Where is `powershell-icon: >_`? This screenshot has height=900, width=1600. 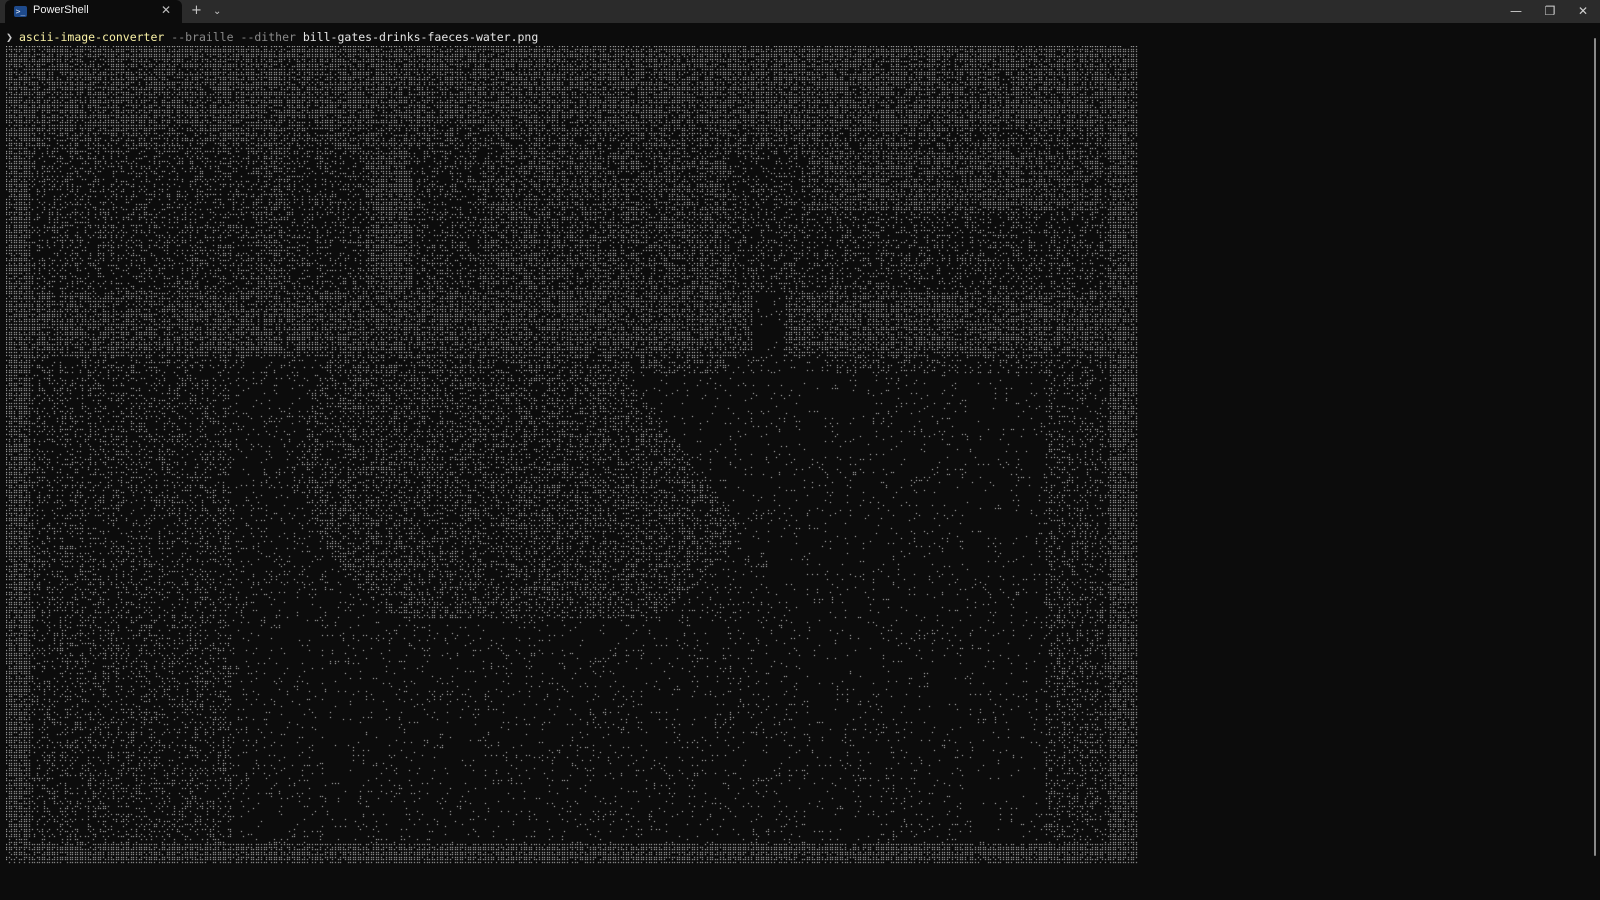
powershell-icon: >_ is located at coordinates (20, 11).